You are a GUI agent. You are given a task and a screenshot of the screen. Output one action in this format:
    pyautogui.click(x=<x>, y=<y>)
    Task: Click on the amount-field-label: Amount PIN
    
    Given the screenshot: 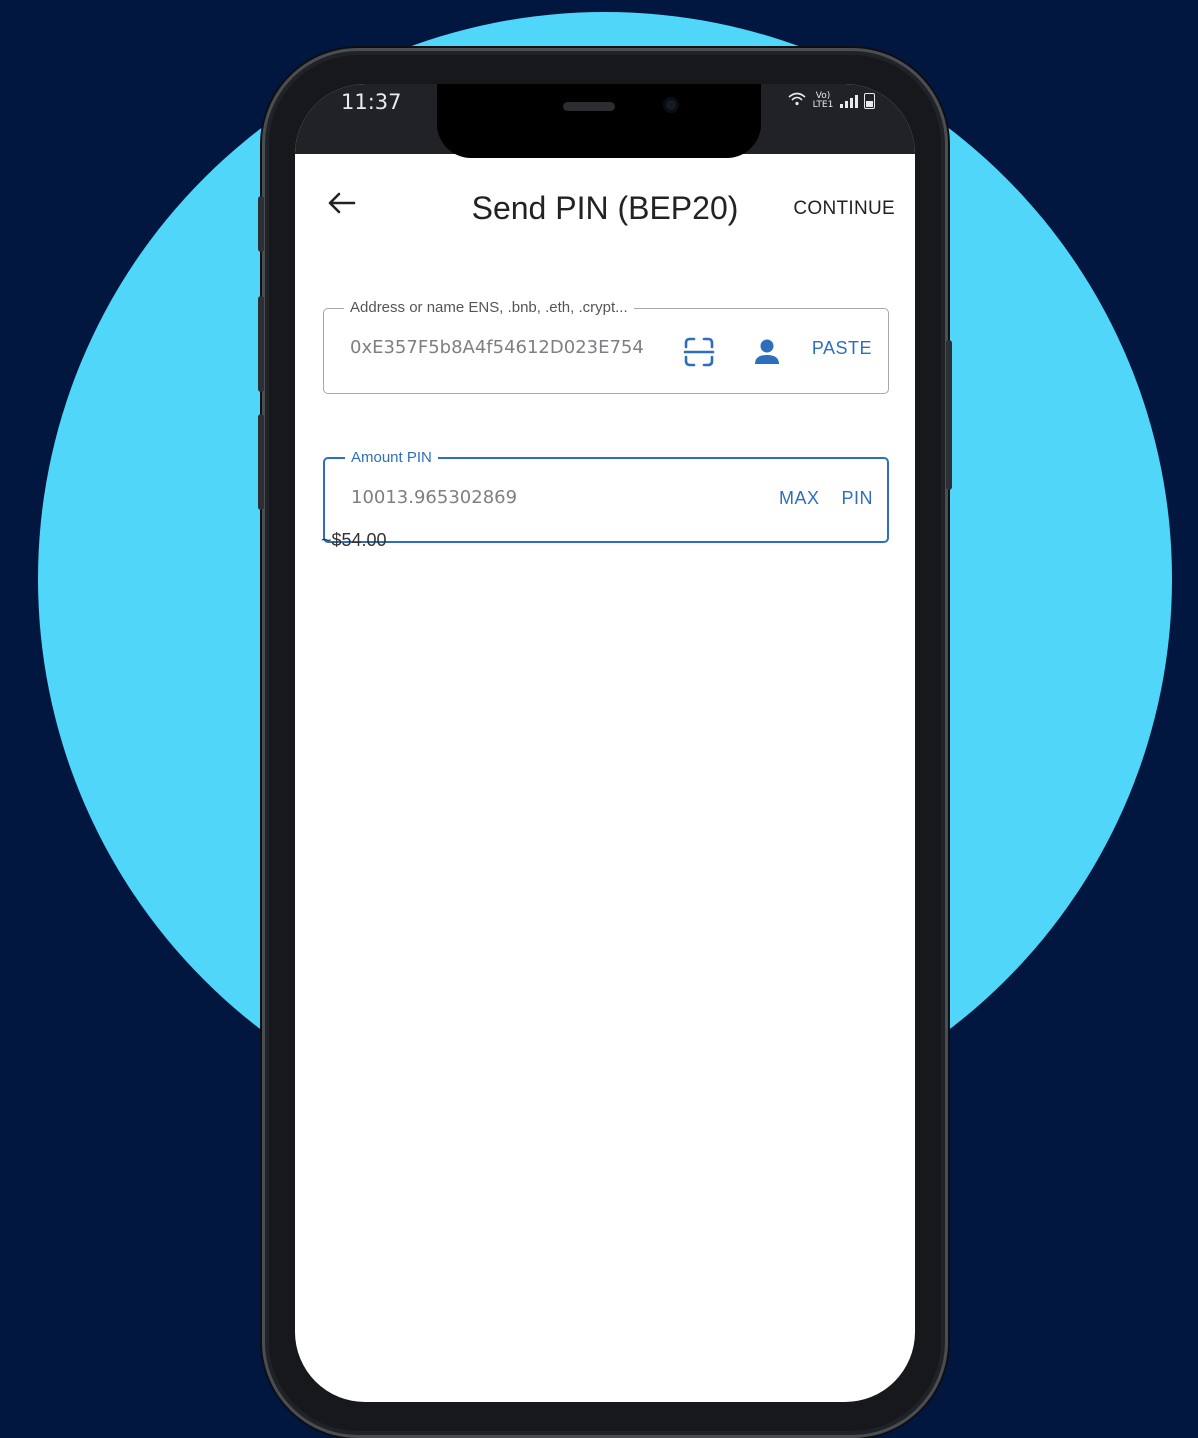 What is the action you would take?
    pyautogui.click(x=391, y=457)
    